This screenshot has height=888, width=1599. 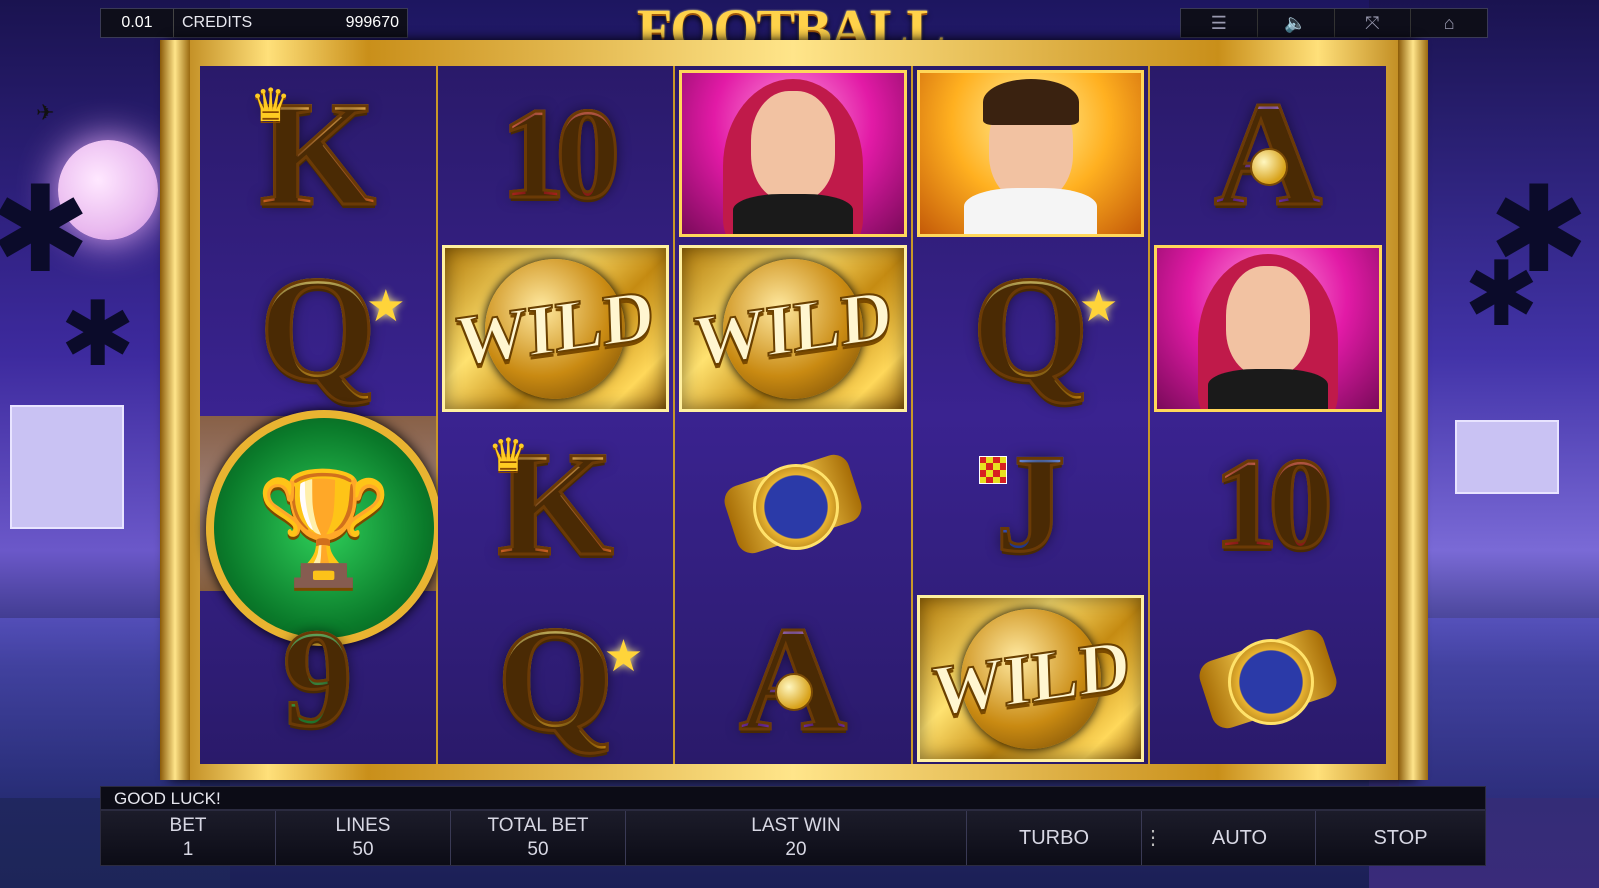 I want to click on sea, so click(x=1499, y=708).